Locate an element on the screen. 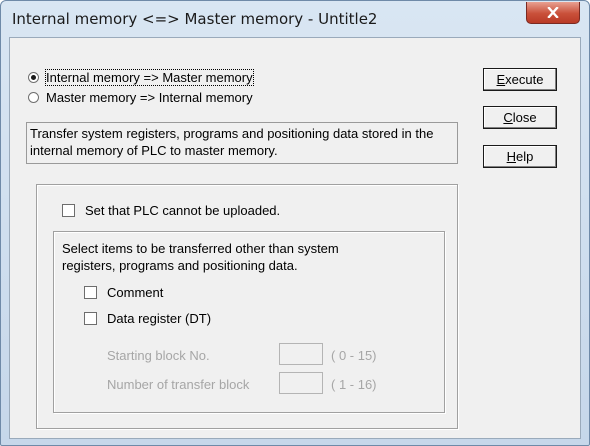  radio-master-to-internal: Master memory => Internal memory is located at coordinates (140, 97).